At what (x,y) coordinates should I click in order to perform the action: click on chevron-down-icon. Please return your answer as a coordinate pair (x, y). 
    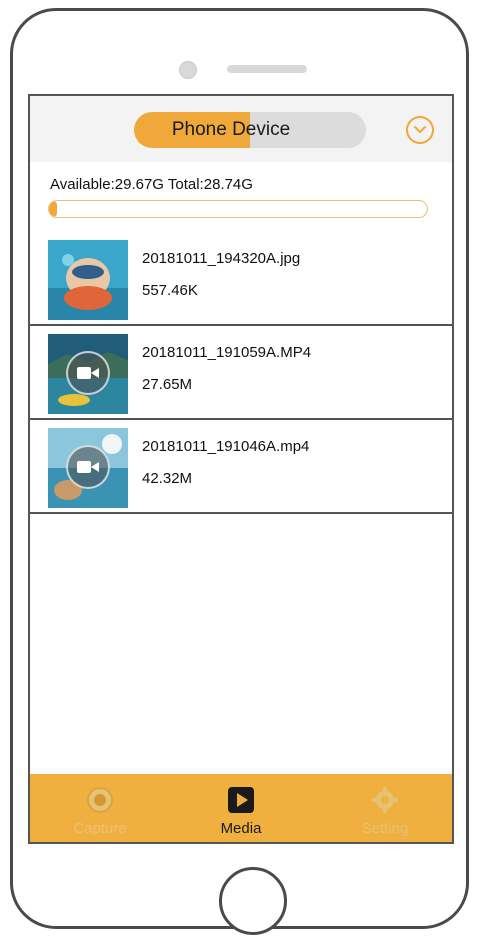
    Looking at the image, I should click on (420, 130).